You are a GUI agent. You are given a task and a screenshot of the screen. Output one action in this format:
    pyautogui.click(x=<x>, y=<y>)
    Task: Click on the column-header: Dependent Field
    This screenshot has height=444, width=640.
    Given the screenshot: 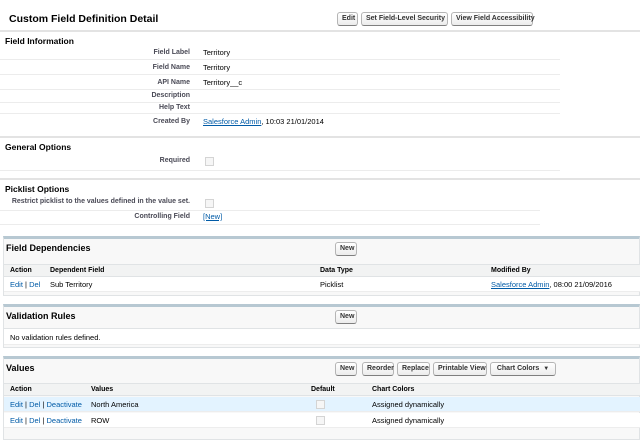 What is the action you would take?
    pyautogui.click(x=77, y=270)
    